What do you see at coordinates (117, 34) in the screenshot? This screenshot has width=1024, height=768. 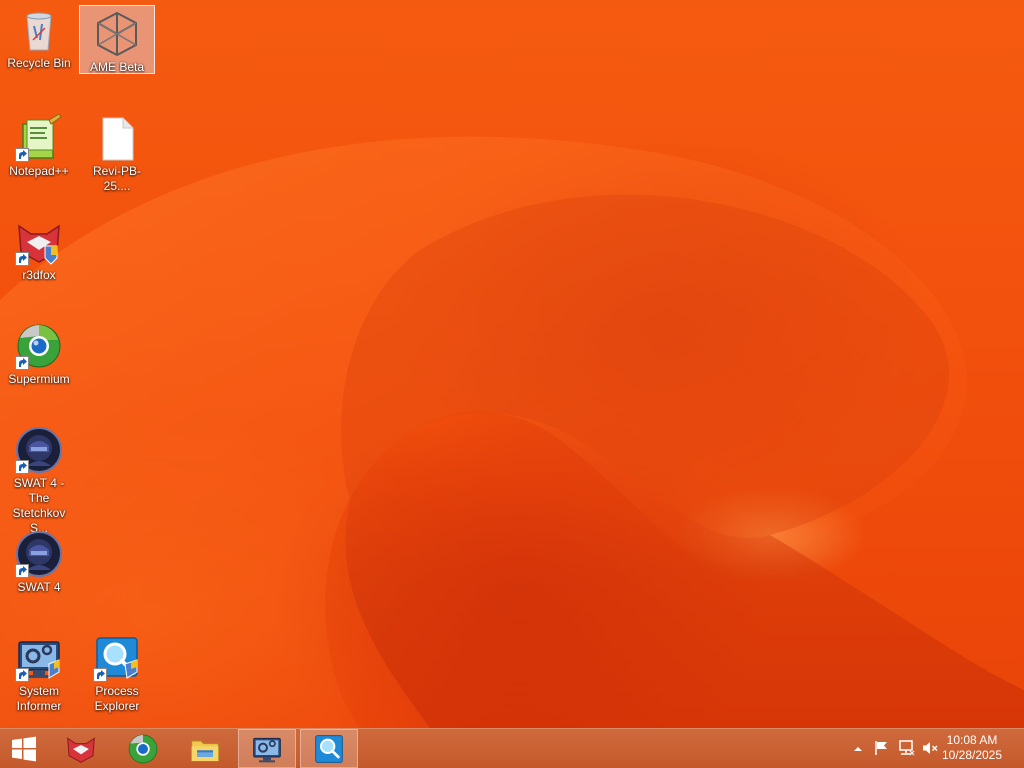 I see `ame-beta-cube-icon` at bounding box center [117, 34].